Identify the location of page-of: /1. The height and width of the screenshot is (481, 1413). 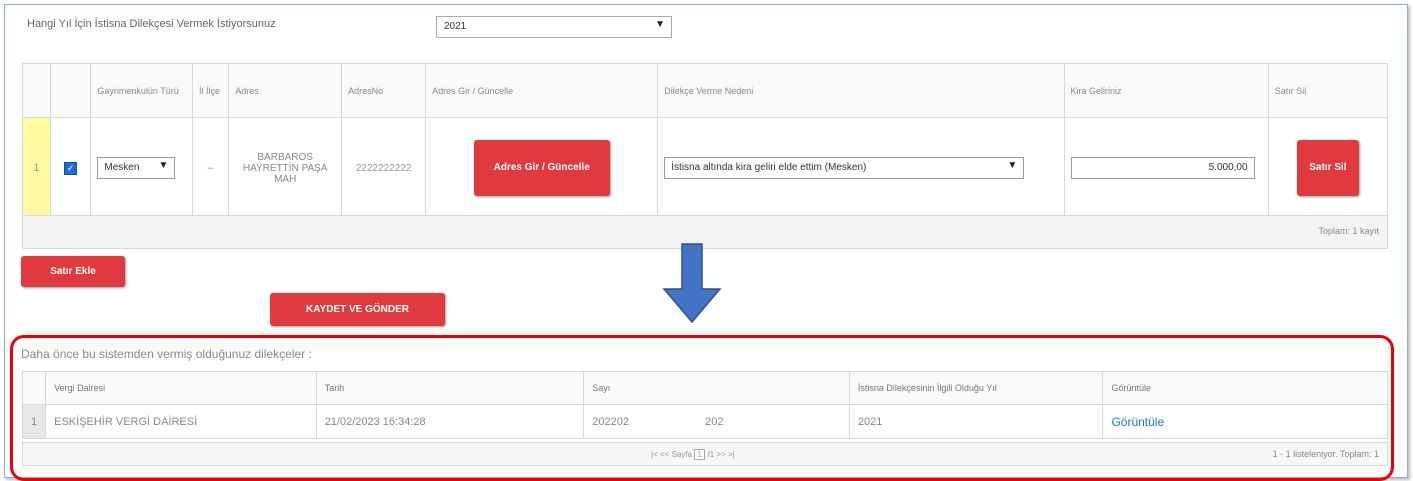
(711, 454).